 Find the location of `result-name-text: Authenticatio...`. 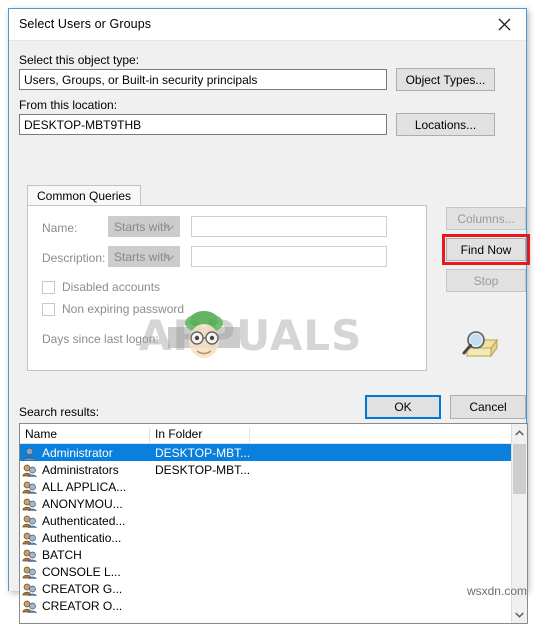

result-name-text: Authenticatio... is located at coordinates (82, 537).